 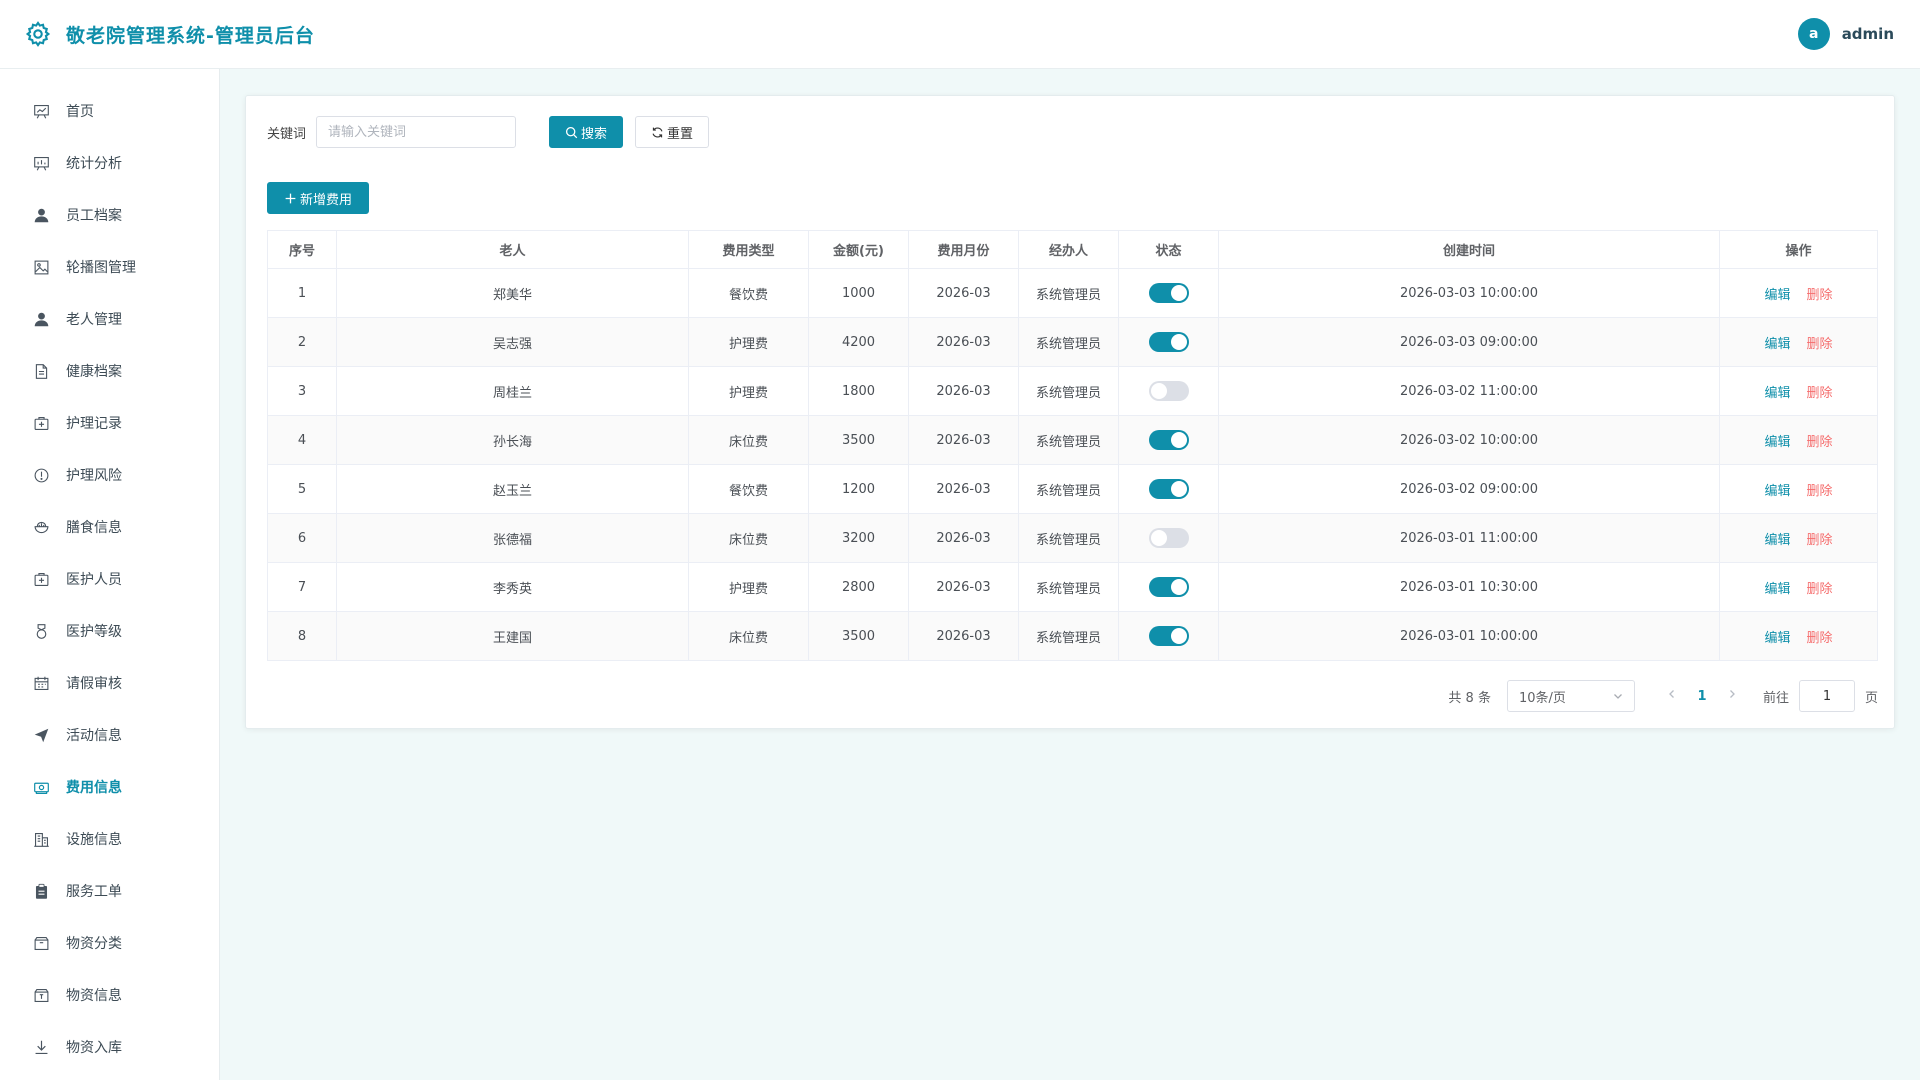 What do you see at coordinates (512, 249) in the screenshot?
I see `column-header: 老人` at bounding box center [512, 249].